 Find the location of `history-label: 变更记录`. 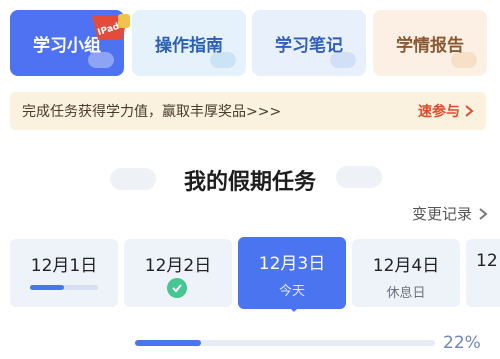

history-label: 变更记录 is located at coordinates (441, 214).